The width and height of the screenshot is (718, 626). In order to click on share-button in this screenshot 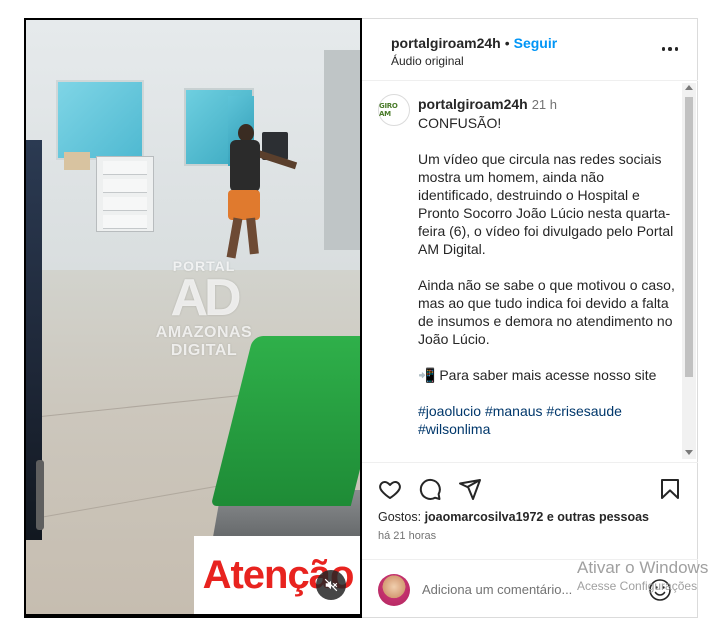, I will do `click(470, 489)`.